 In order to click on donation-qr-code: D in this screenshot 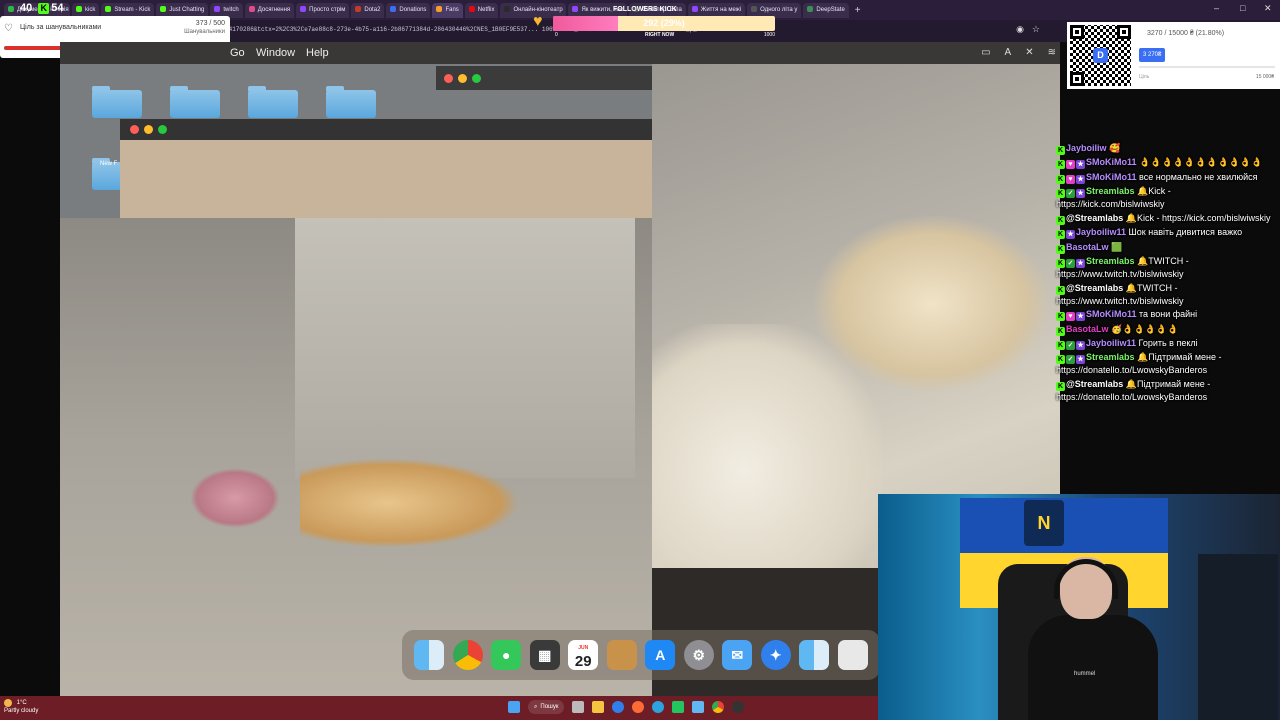, I will do `click(1100, 55)`.